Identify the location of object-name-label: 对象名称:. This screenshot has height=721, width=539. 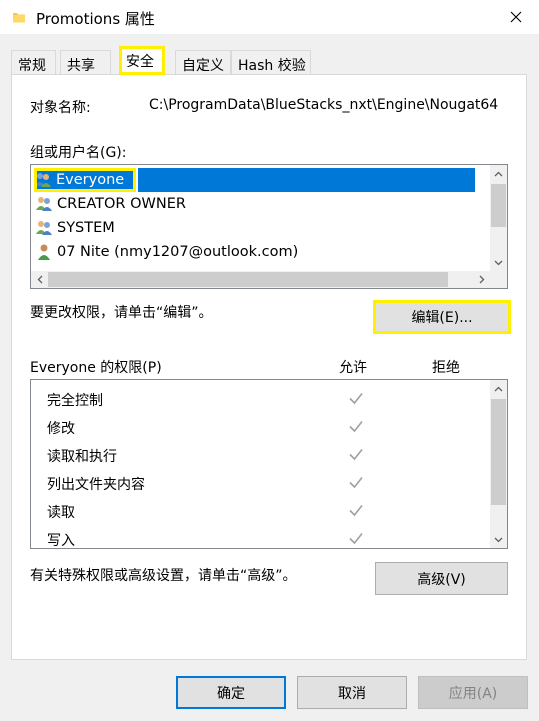
(60, 108).